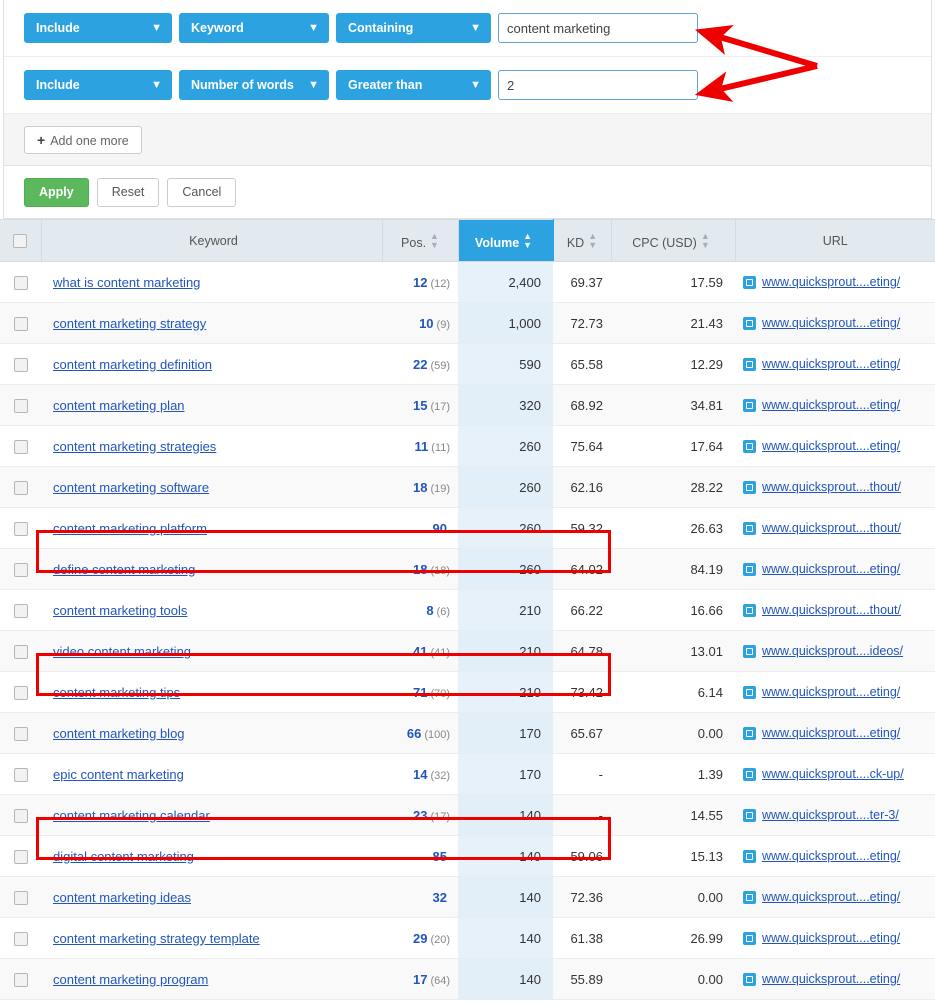  What do you see at coordinates (254, 85) in the screenshot?
I see `filter-field-dropdown-2: Number of words ▼` at bounding box center [254, 85].